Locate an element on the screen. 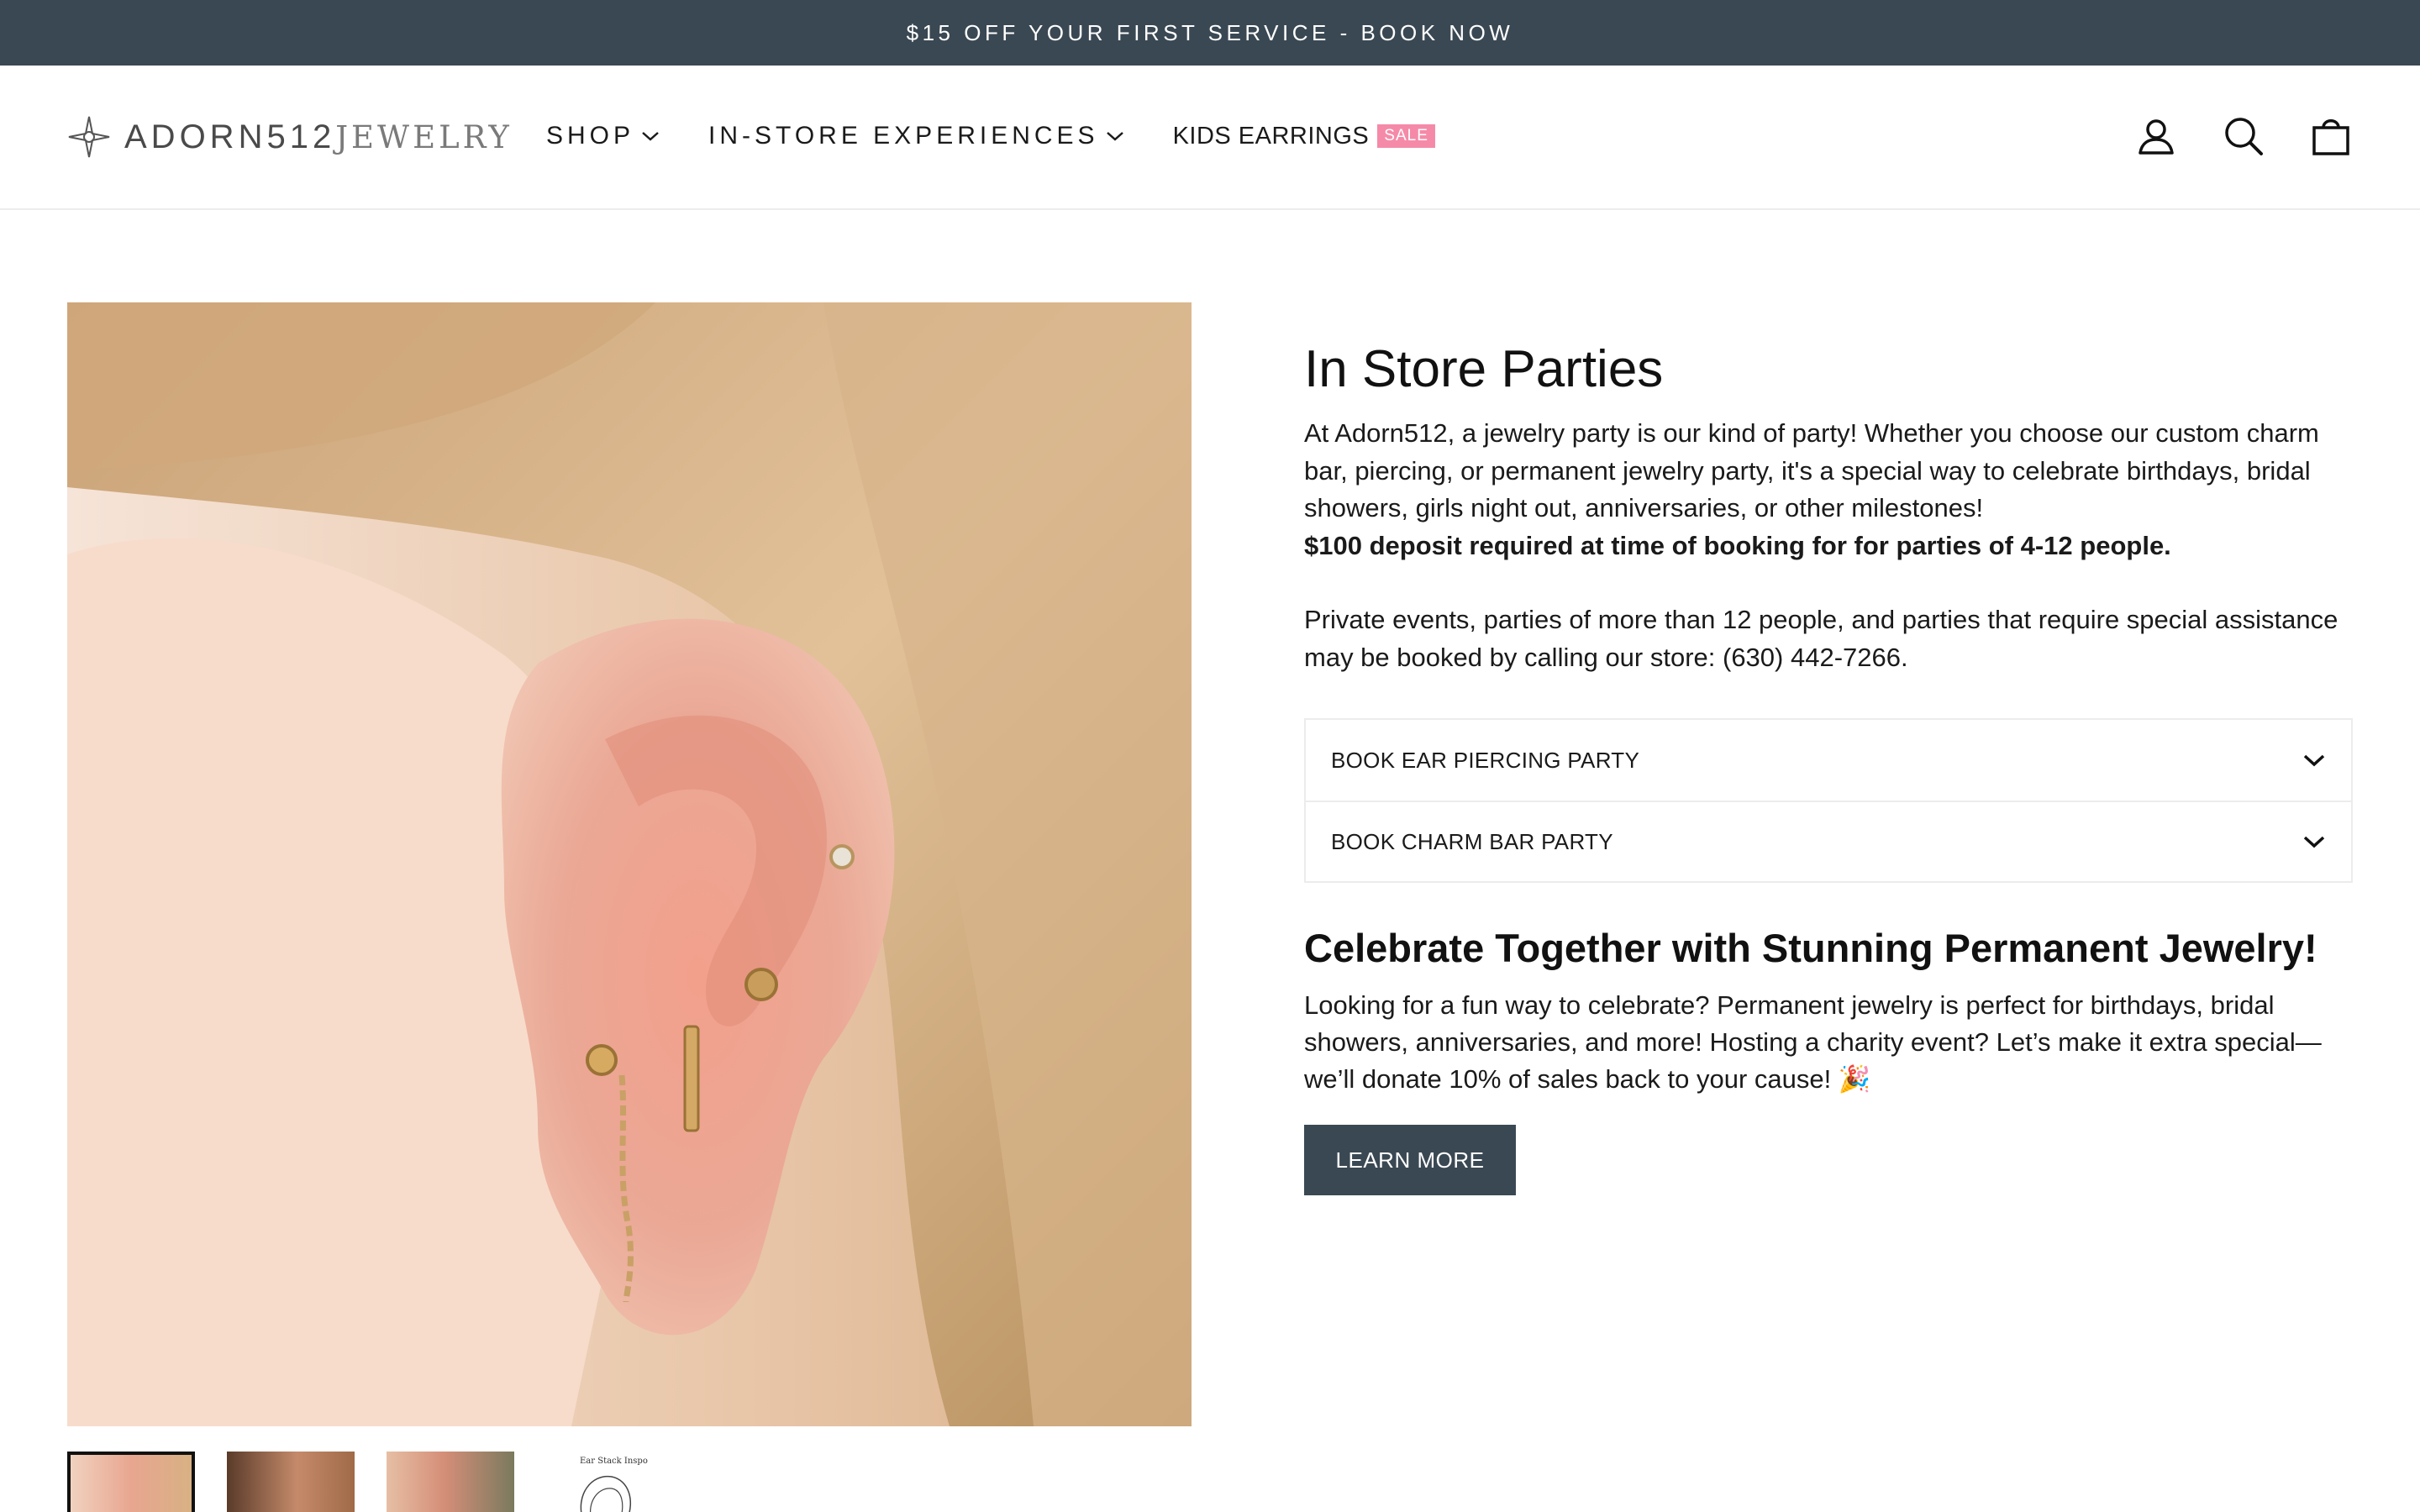 The image size is (2420, 1512). logo-part1: ADORN512 is located at coordinates (230, 136).